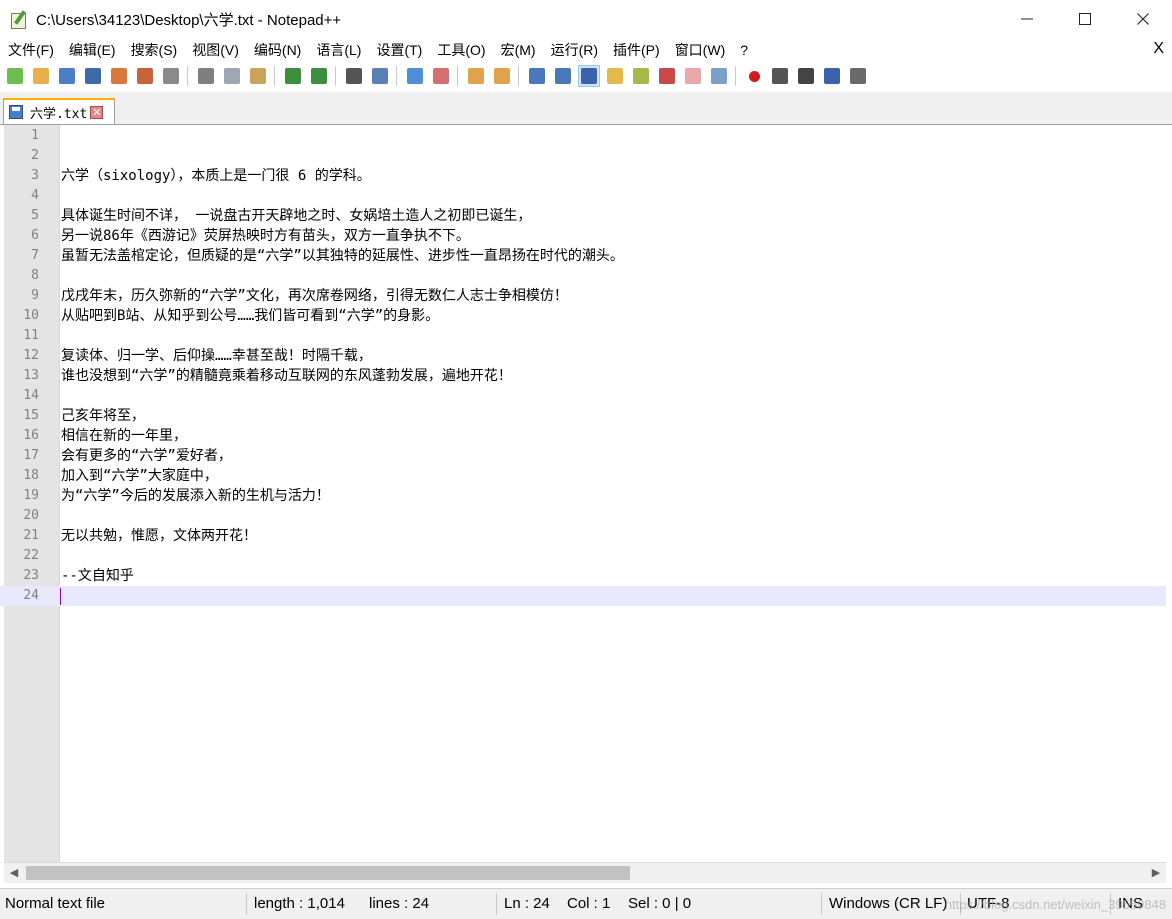 Image resolution: width=1172 pixels, height=919 pixels. I want to click on editor-line: 22, so click(583, 556).